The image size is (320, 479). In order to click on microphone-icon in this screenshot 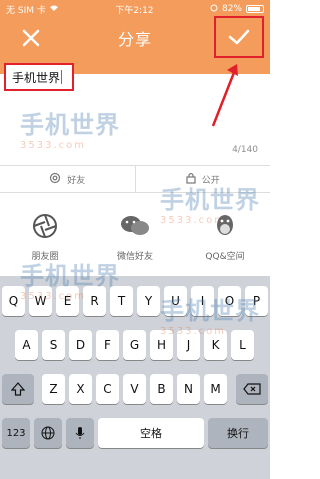, I will do `click(80, 433)`.